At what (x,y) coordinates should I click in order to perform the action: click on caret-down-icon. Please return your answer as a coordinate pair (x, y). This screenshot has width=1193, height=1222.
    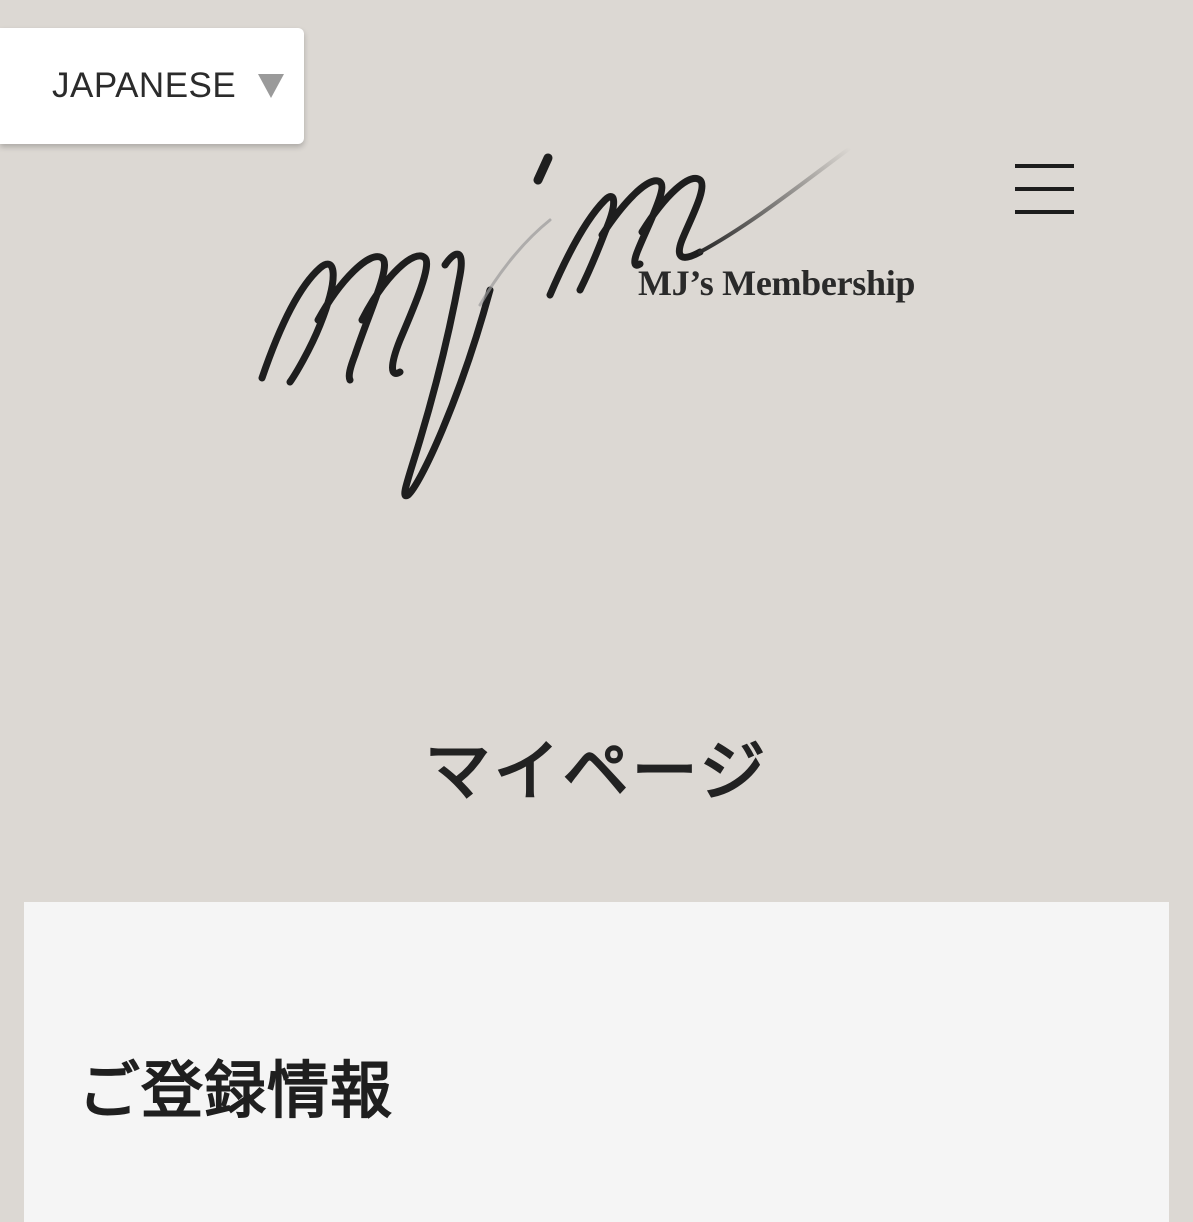
    Looking at the image, I should click on (271, 86).